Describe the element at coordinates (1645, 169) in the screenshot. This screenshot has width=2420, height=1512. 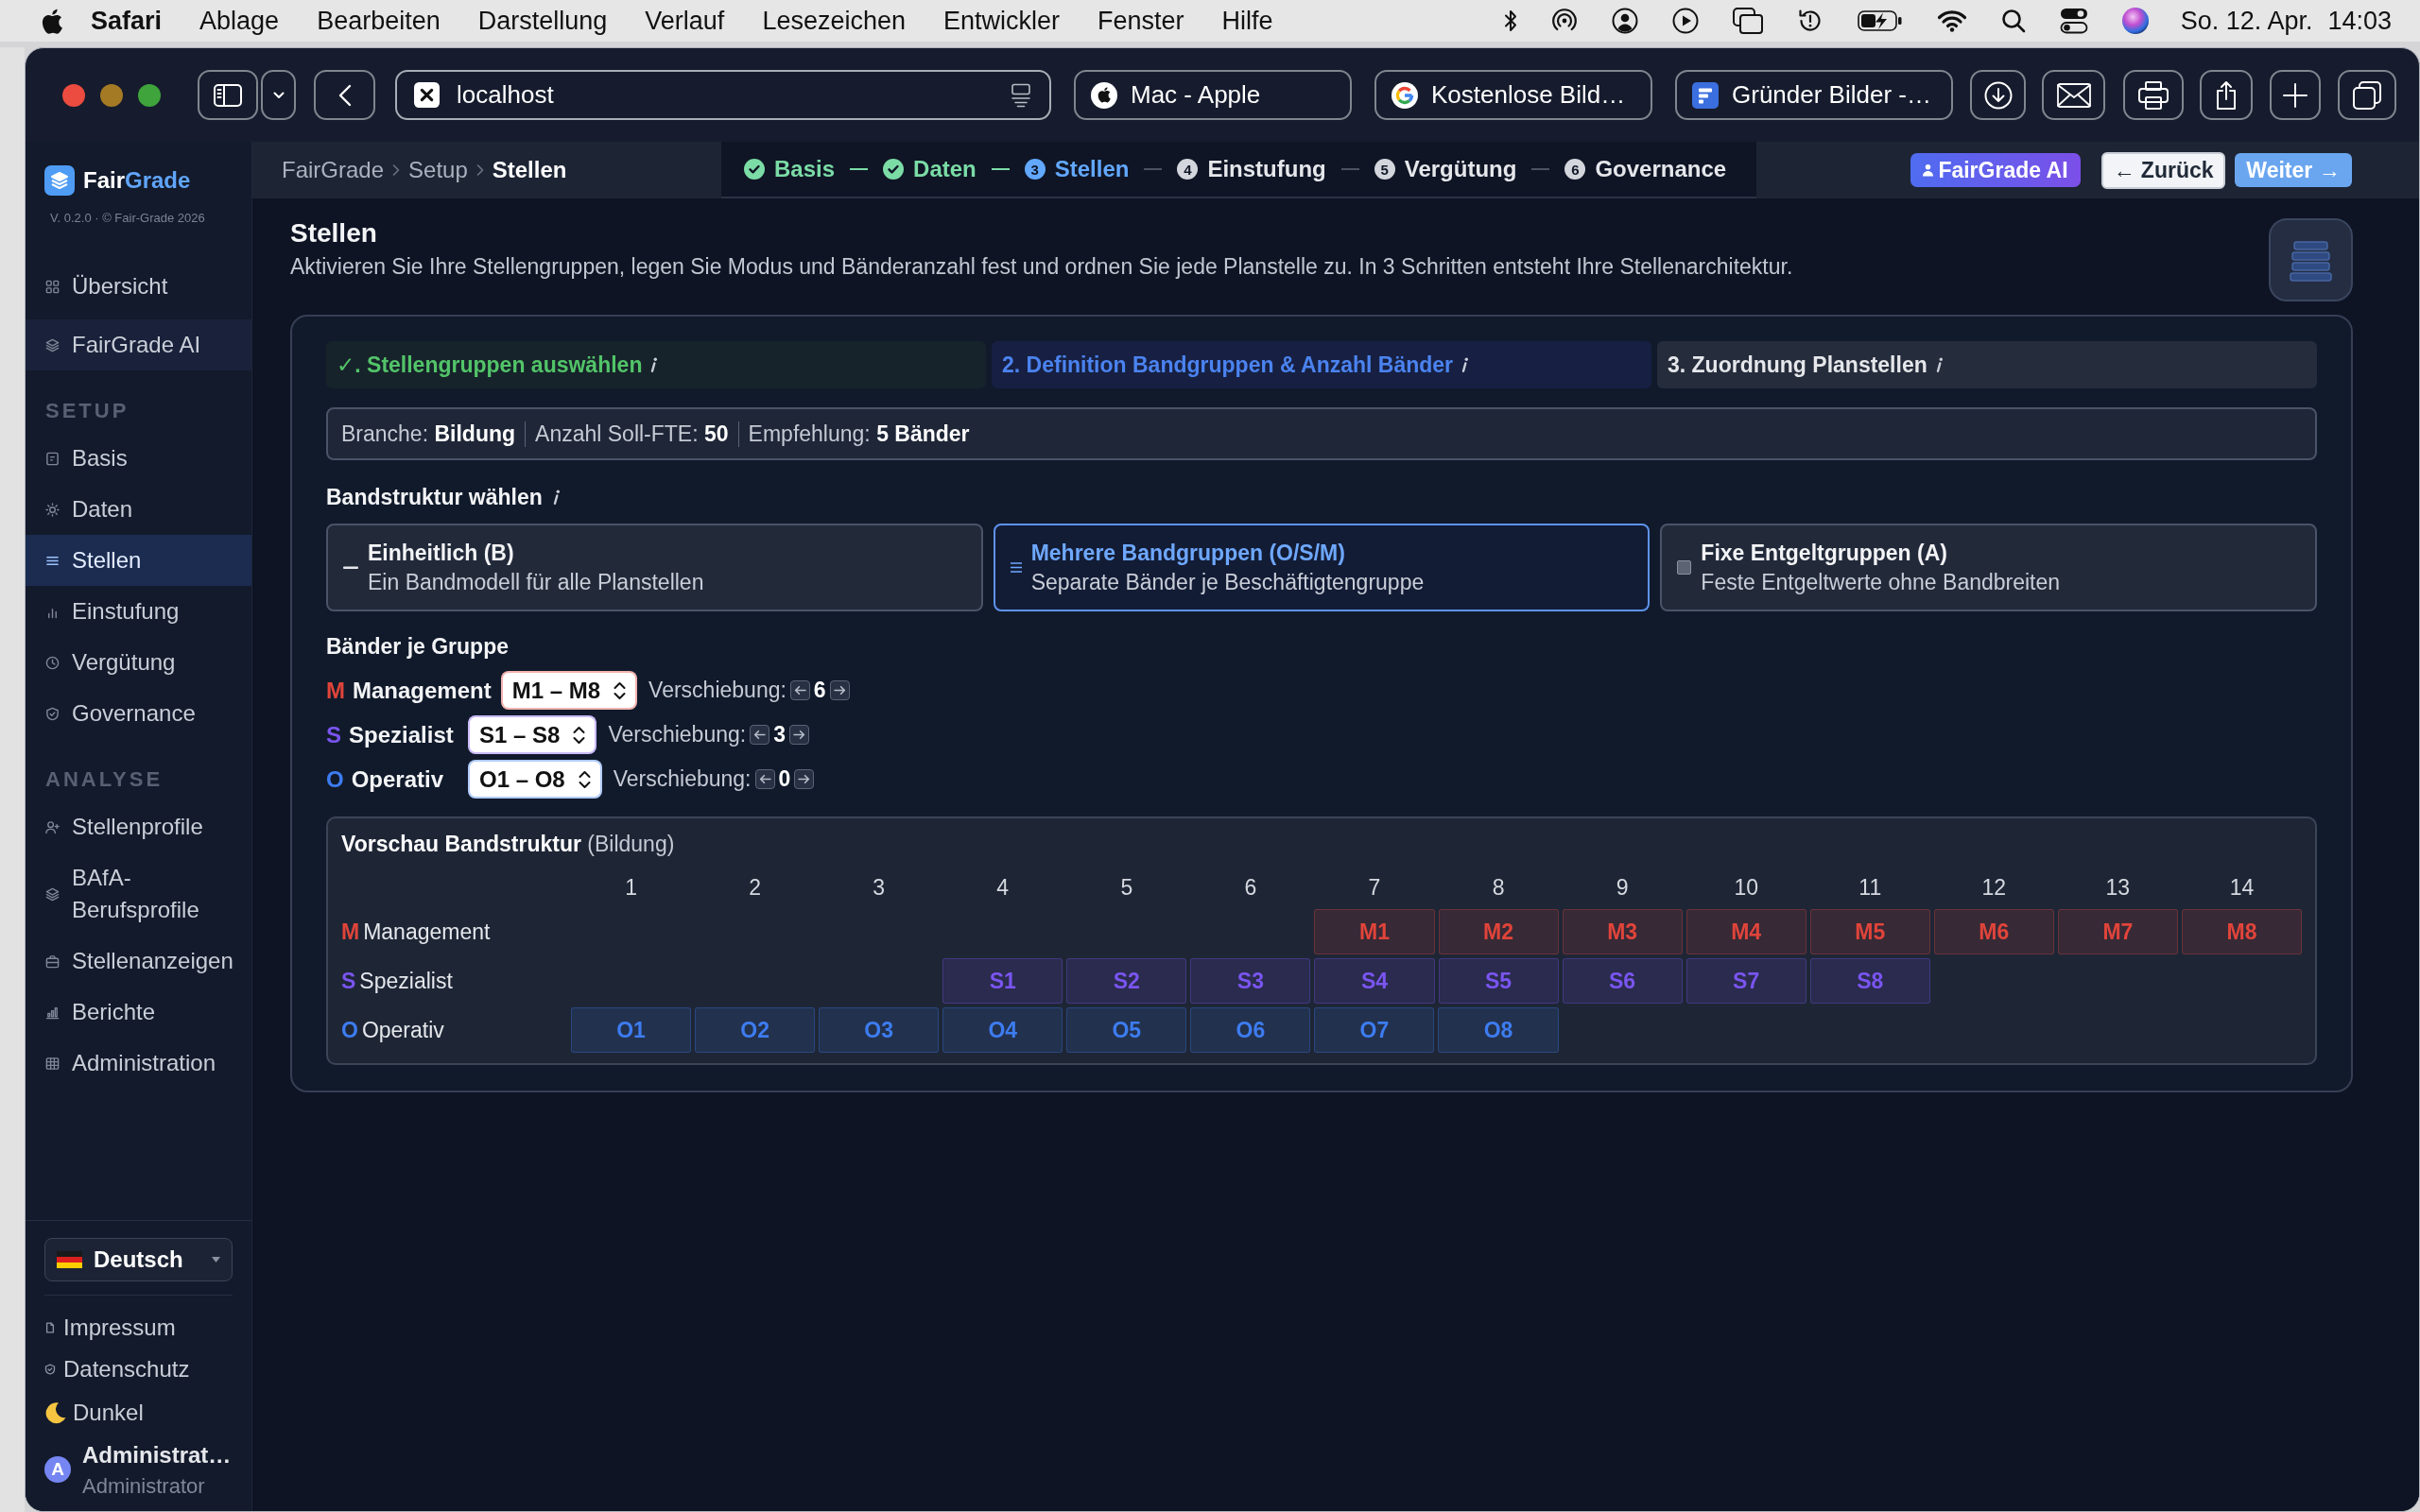
I see `stepper-step: 6 Governance` at that location.